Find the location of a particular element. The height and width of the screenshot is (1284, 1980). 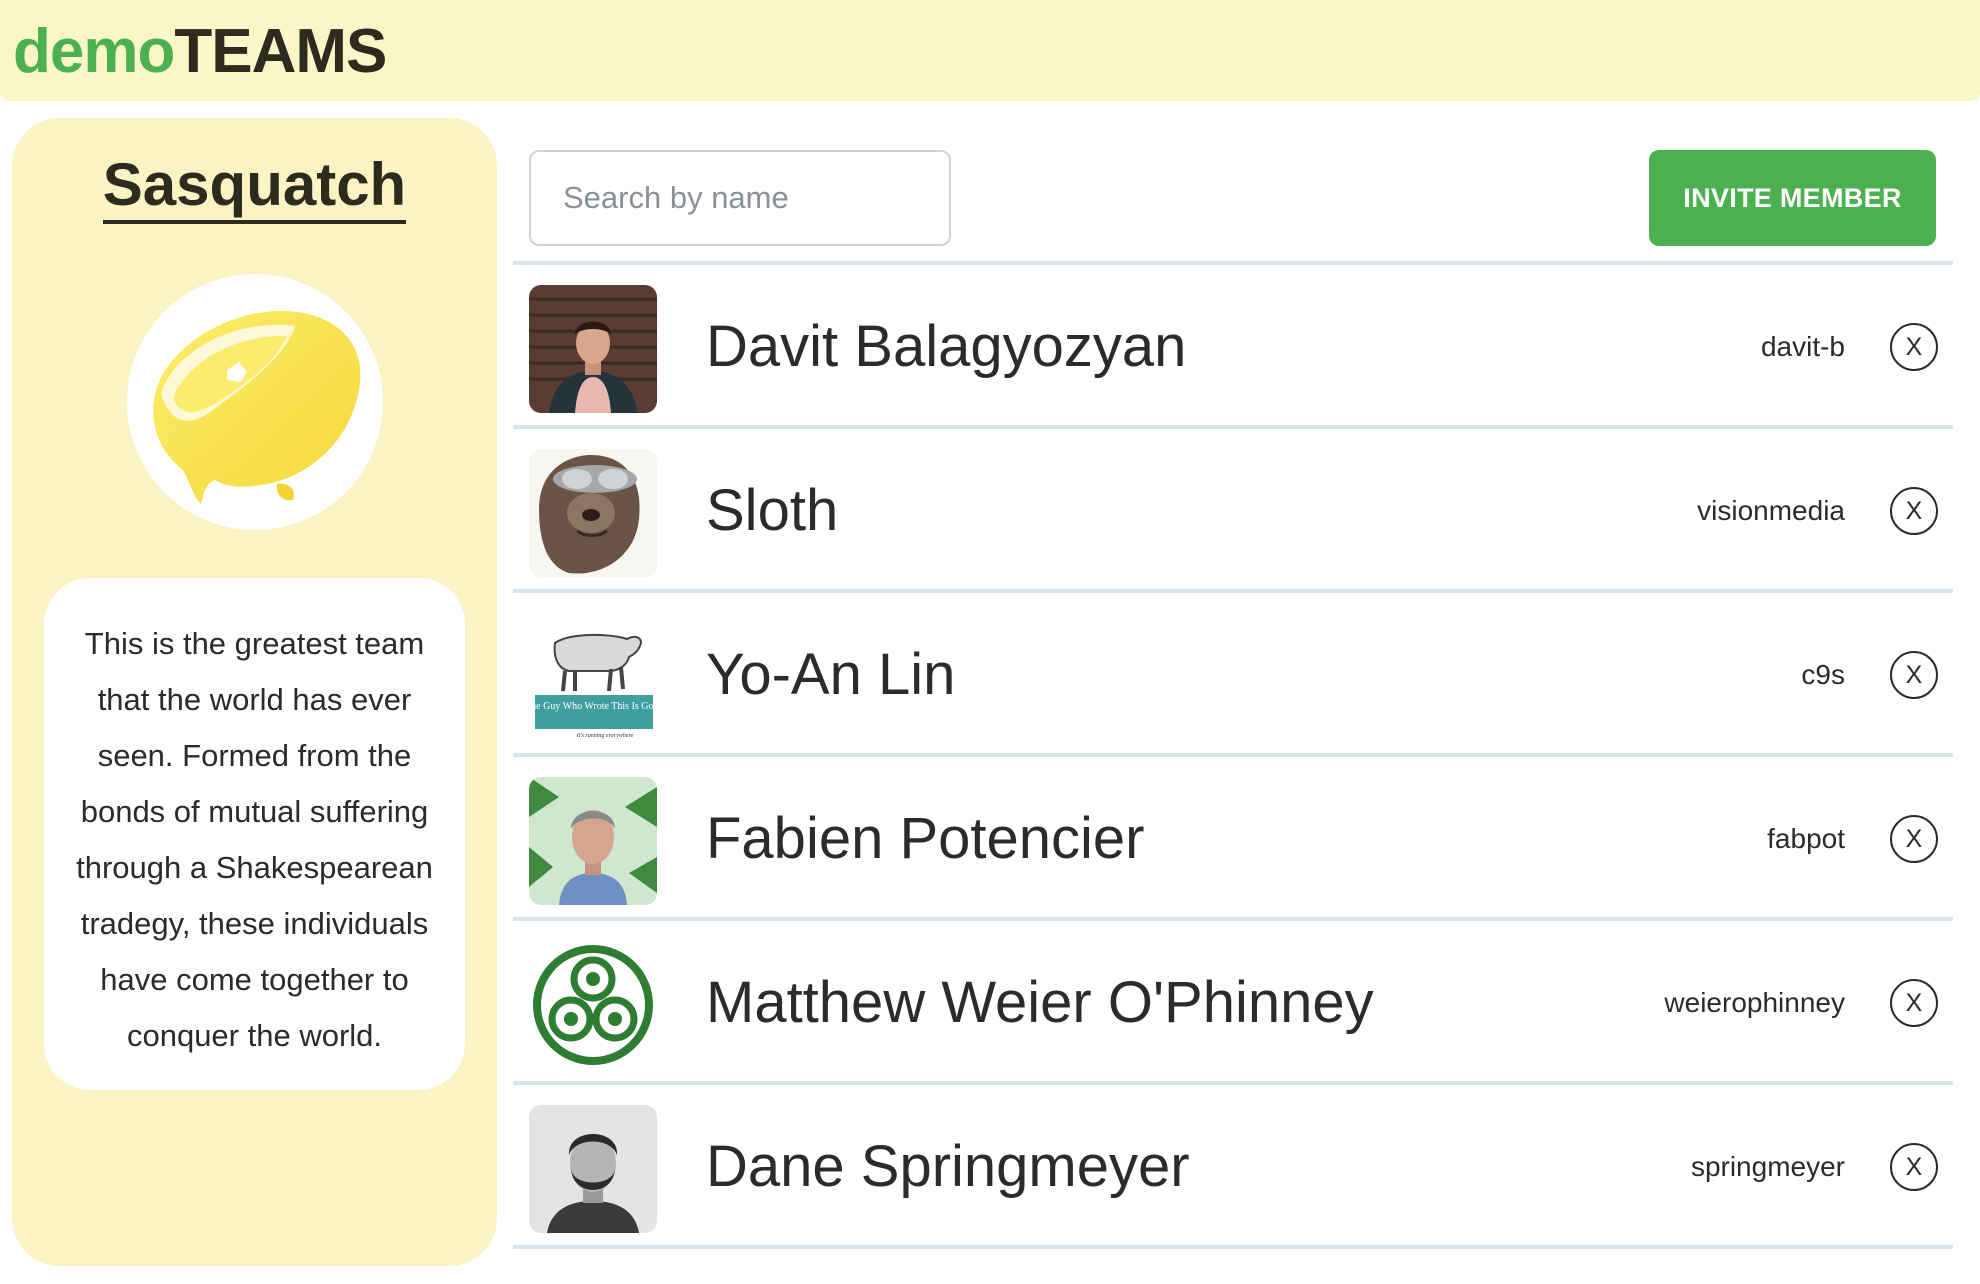

logo-text-demo: demo is located at coordinates (94, 51).